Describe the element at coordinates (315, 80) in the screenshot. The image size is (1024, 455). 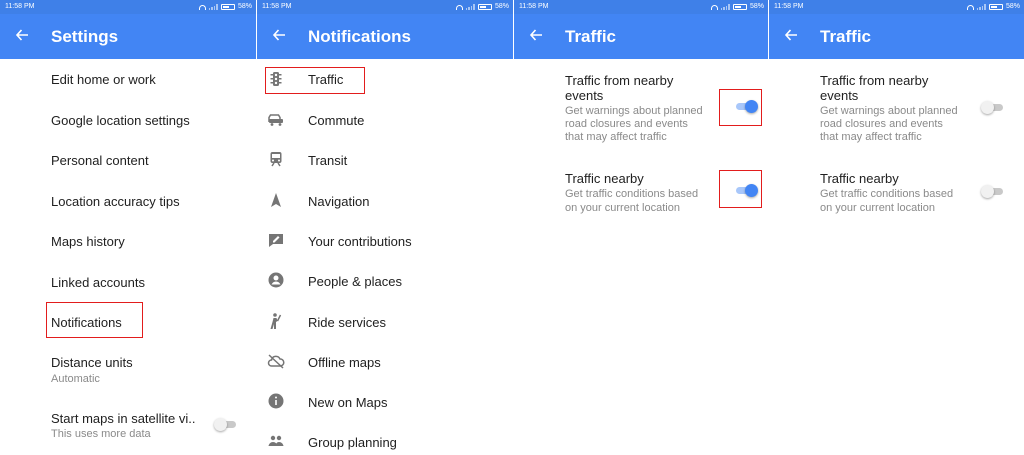
I see `highlight-box-traffic` at that location.